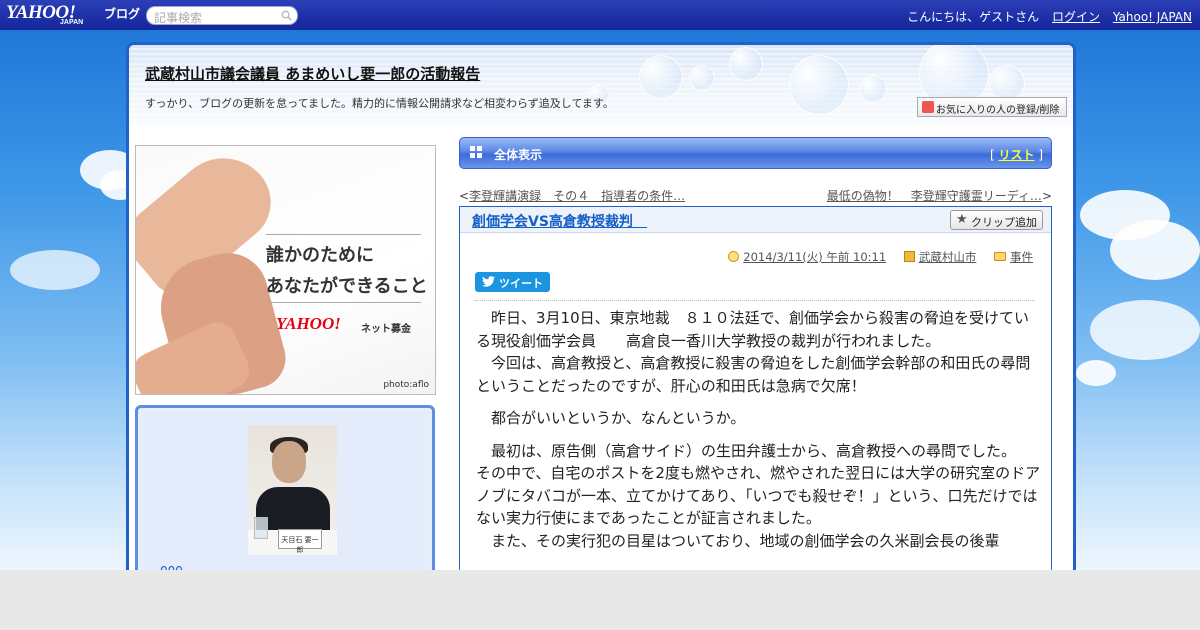 The image size is (1200, 630). I want to click on clock-icon, so click(734, 256).